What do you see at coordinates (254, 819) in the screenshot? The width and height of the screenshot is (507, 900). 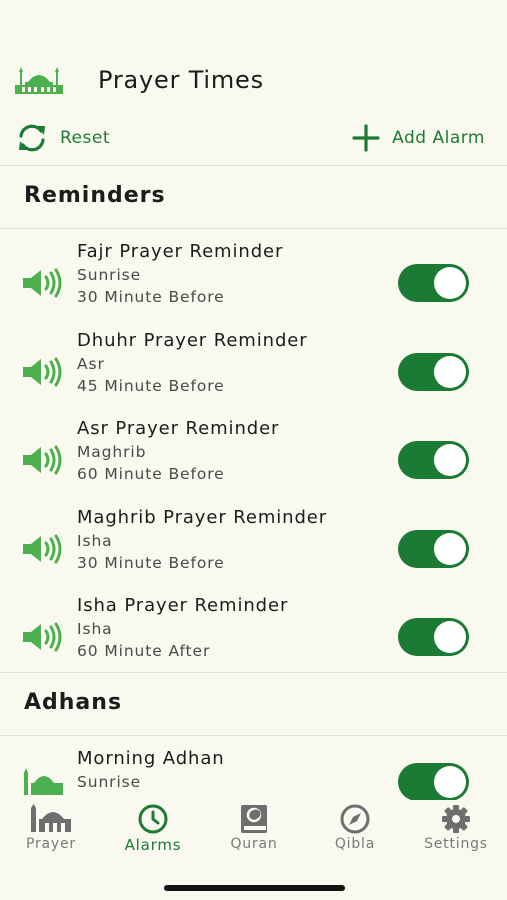 I see `book-icon` at bounding box center [254, 819].